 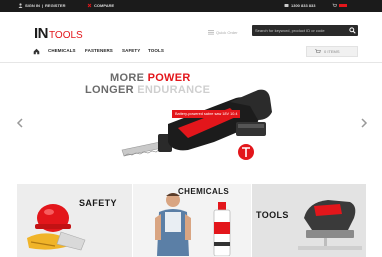 What do you see at coordinates (211, 32) in the screenshot?
I see `list-icon` at bounding box center [211, 32].